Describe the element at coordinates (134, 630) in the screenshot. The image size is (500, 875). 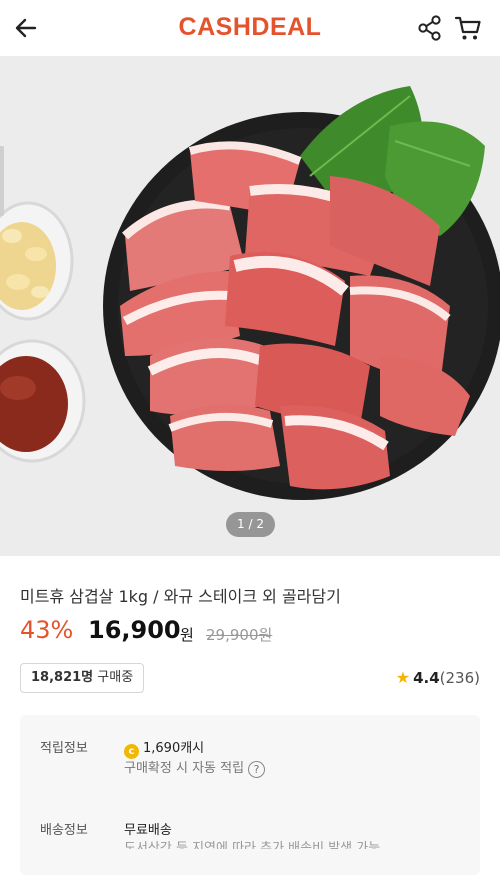
I see `sale-price: 16,900` at that location.